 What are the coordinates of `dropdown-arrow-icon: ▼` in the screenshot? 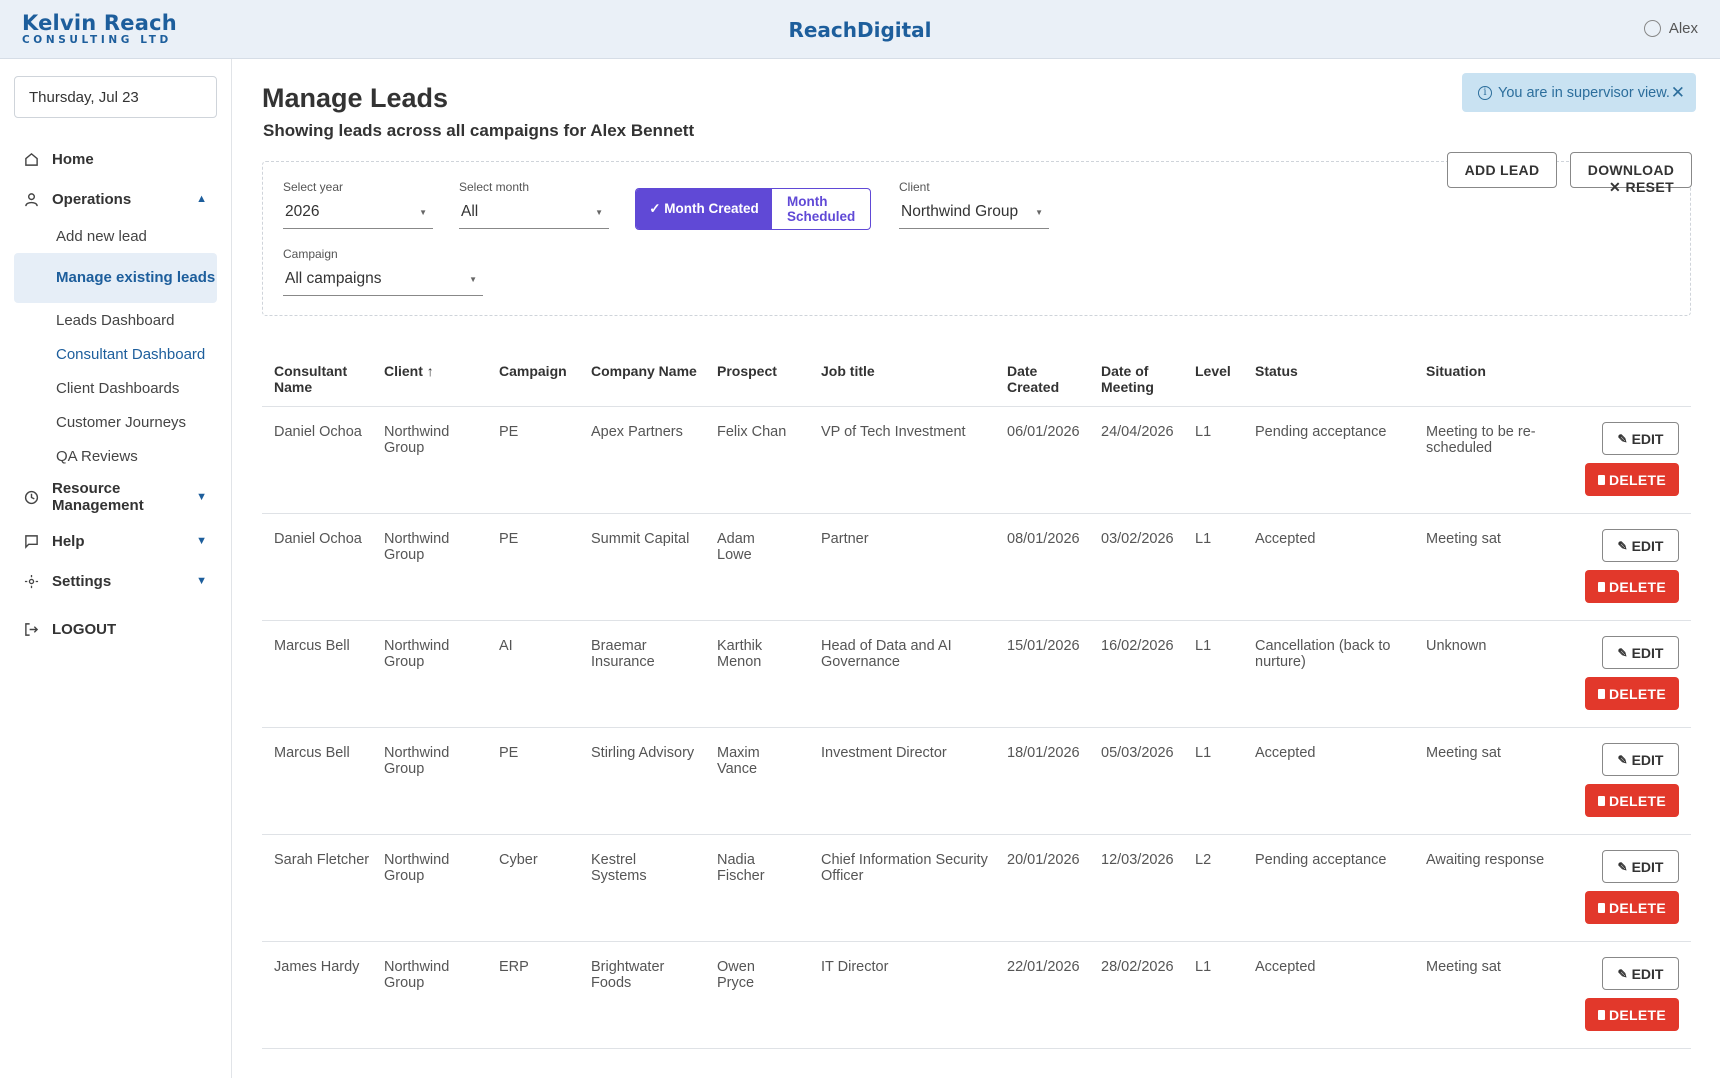 It's located at (473, 279).